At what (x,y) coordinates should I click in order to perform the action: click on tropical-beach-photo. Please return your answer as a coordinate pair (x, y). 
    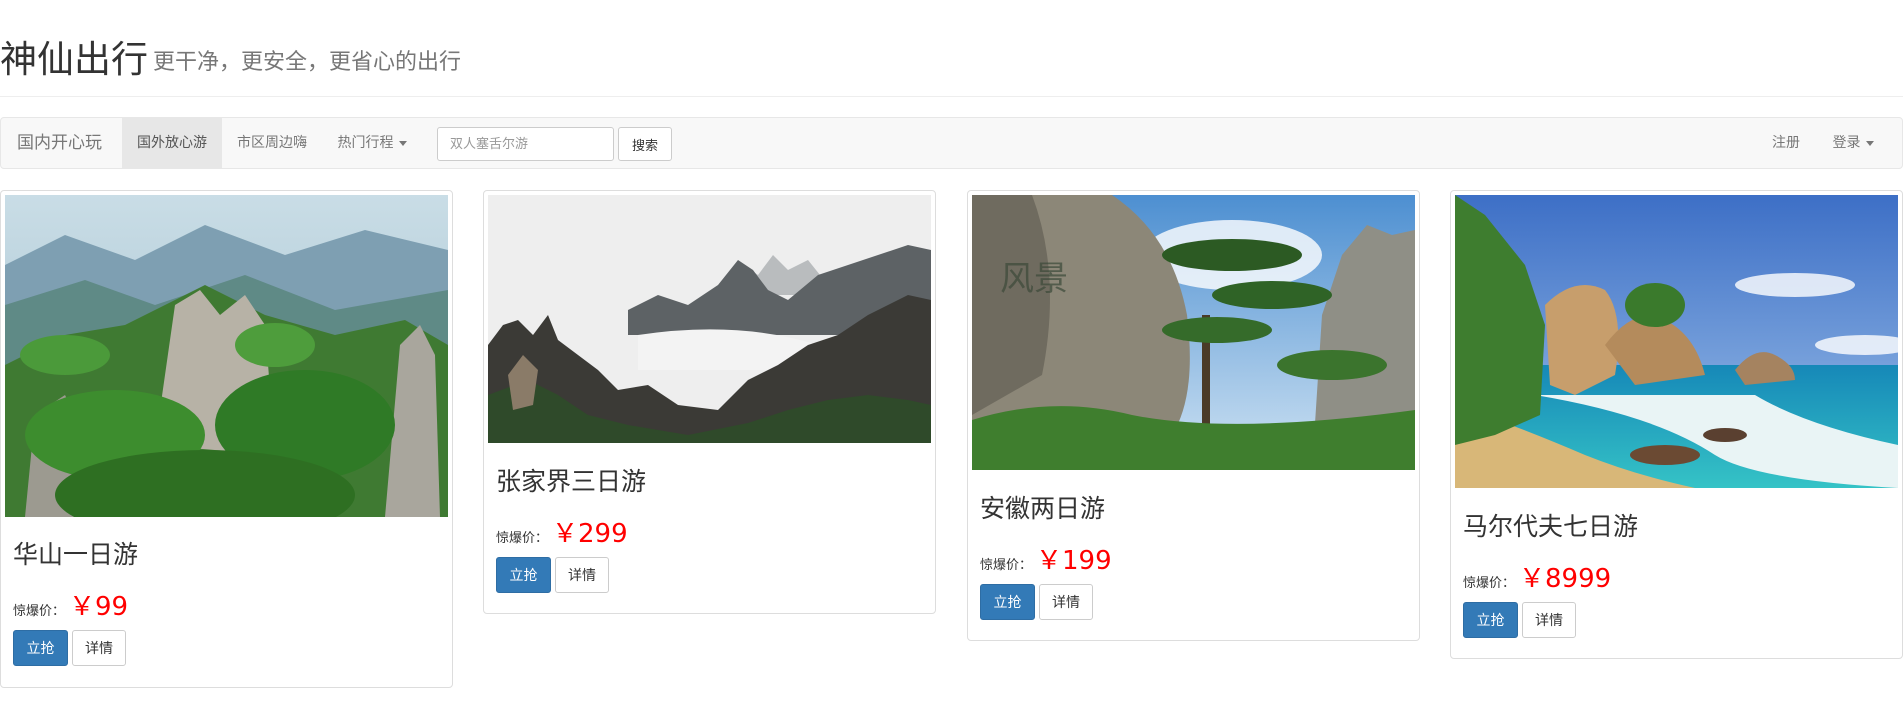
    Looking at the image, I should click on (1676, 341).